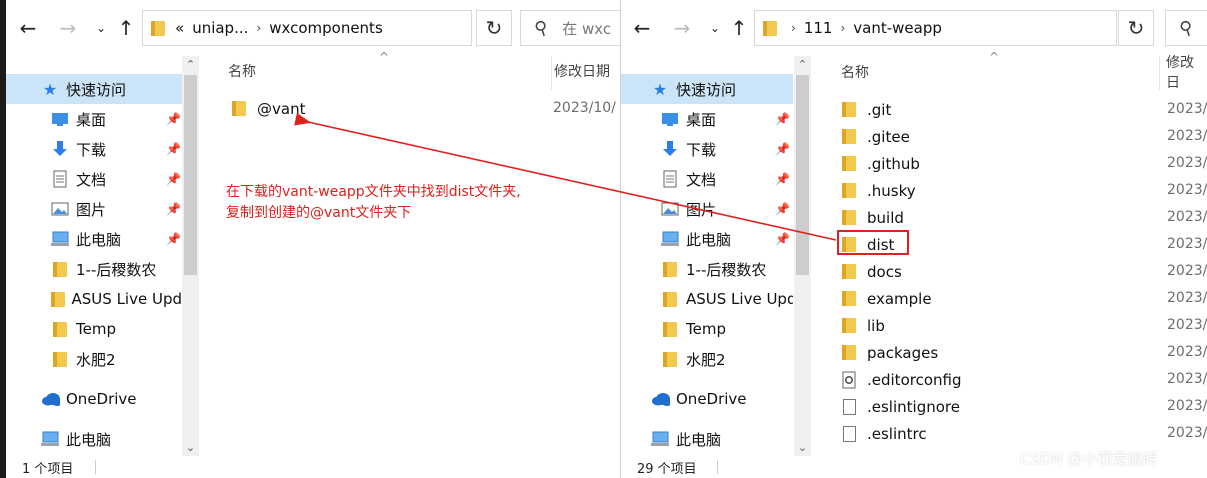  What do you see at coordinates (818, 28) in the screenshot?
I see `breadcrumb-item: 111` at bounding box center [818, 28].